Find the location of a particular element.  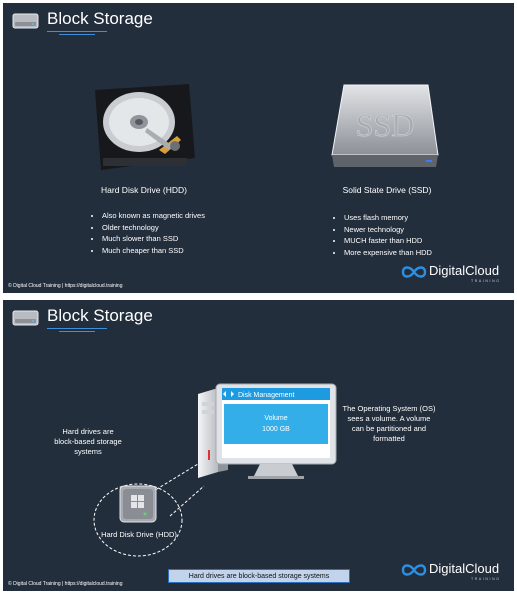

list-item: Much cheaper than SSD is located at coordinates (153, 251).